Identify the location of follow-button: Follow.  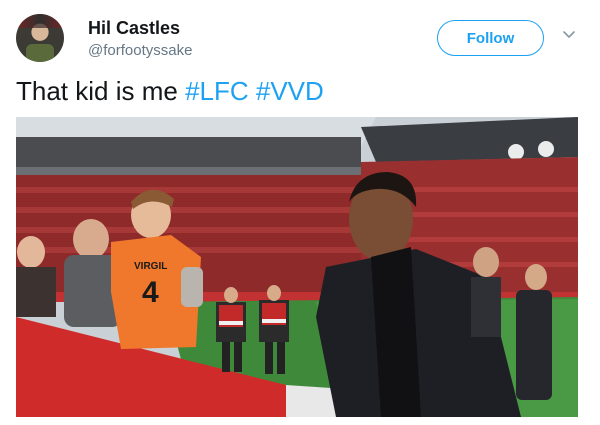
(490, 38).